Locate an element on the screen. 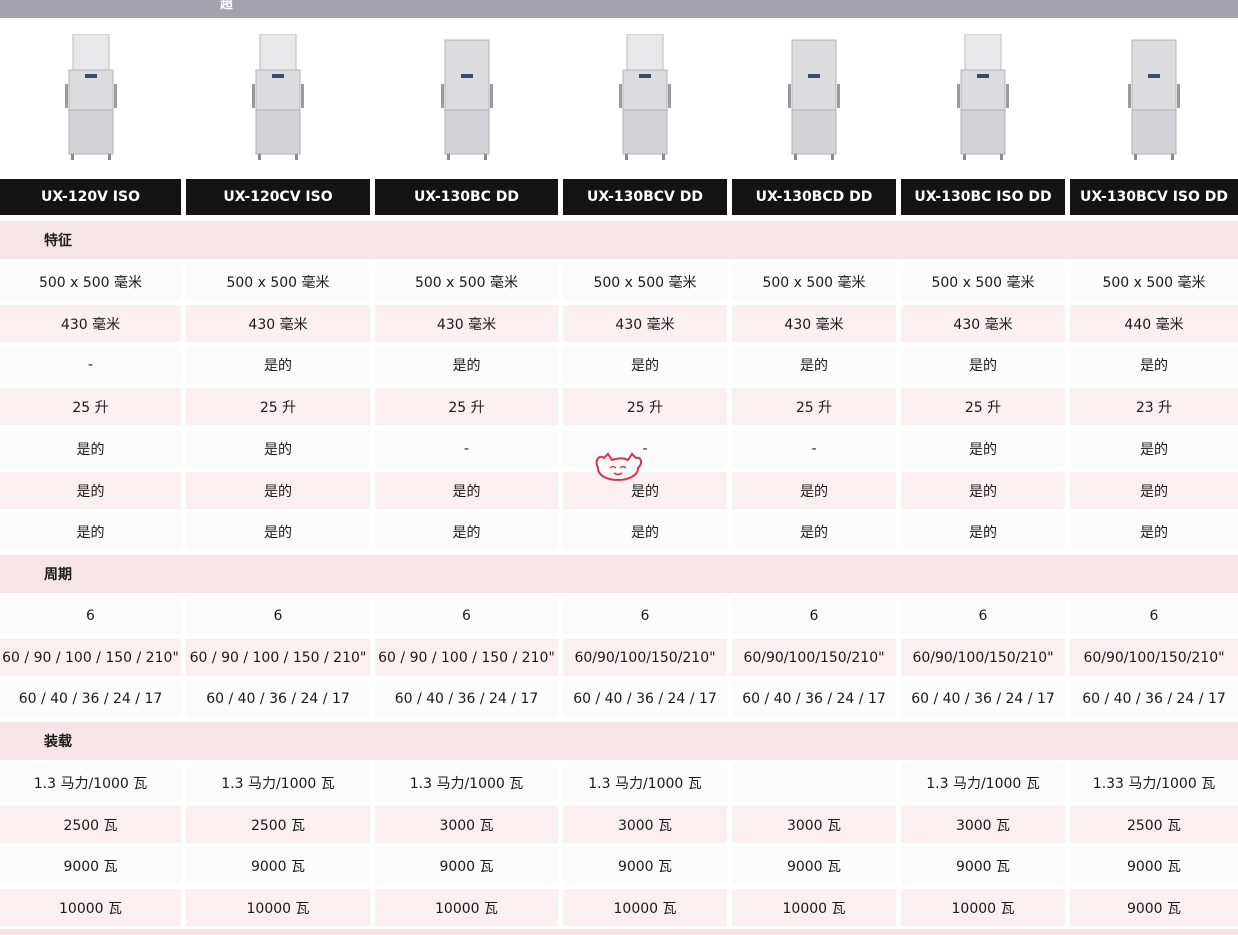 Image resolution: width=1238 pixels, height=935 pixels. table-bottom-band is located at coordinates (619, 932).